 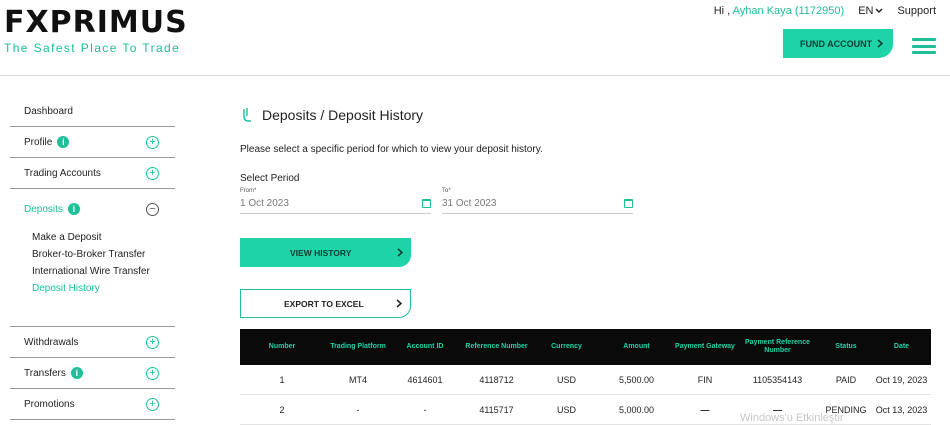 I want to click on sidebar-item-label: Deposits, so click(x=43, y=209).